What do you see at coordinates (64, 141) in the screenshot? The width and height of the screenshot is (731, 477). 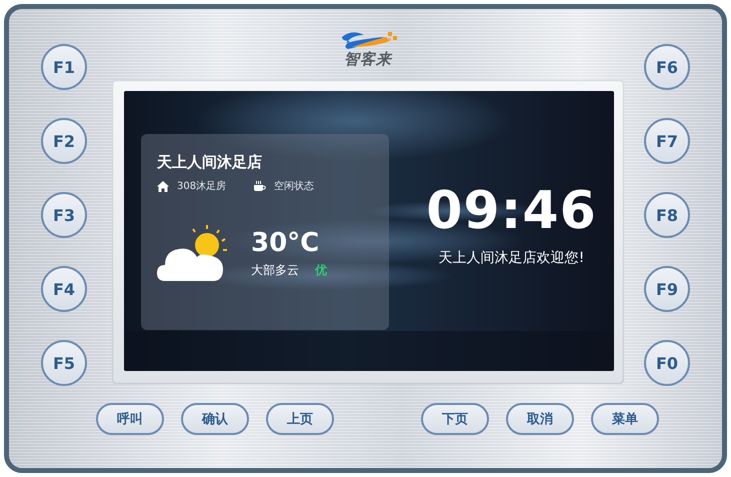 I see `function-key: F2` at bounding box center [64, 141].